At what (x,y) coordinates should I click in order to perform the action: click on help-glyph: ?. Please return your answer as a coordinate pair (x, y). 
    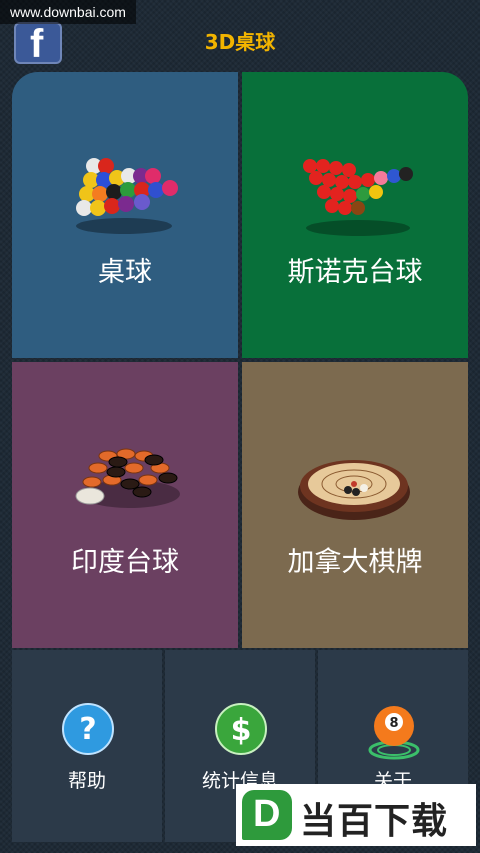
    Looking at the image, I should click on (87, 729).